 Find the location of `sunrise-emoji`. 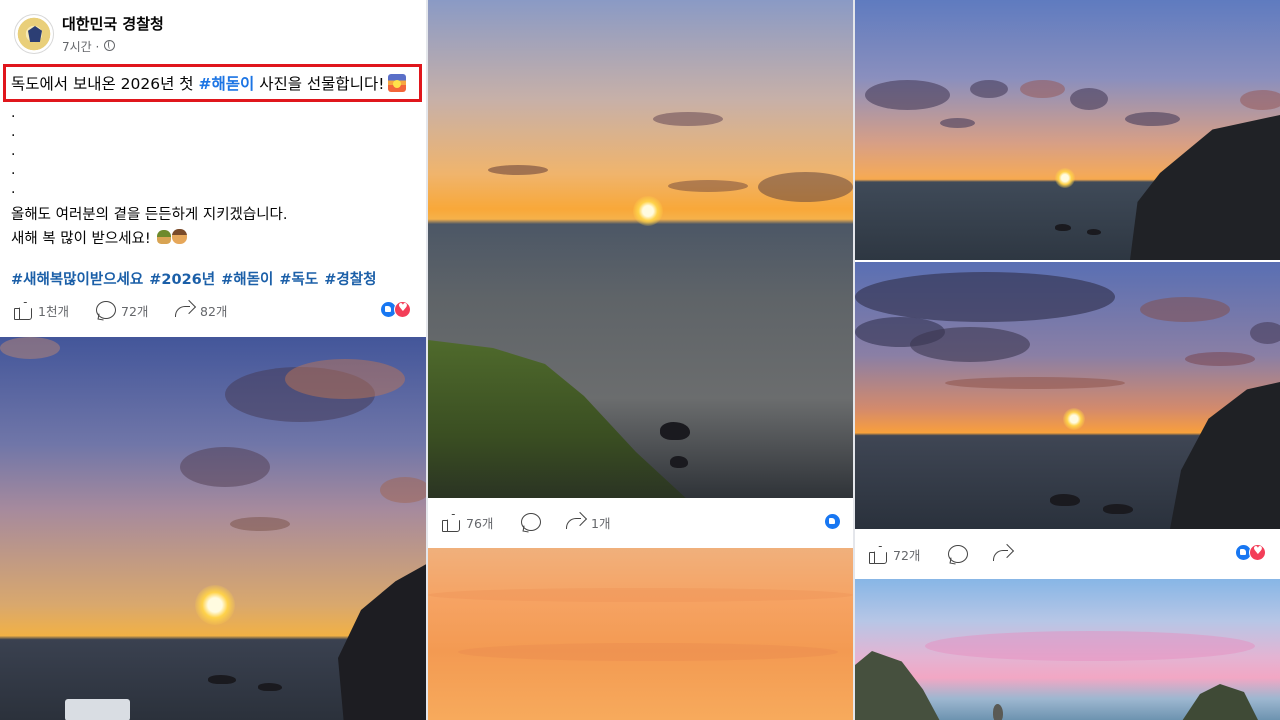

sunrise-emoji is located at coordinates (397, 83).